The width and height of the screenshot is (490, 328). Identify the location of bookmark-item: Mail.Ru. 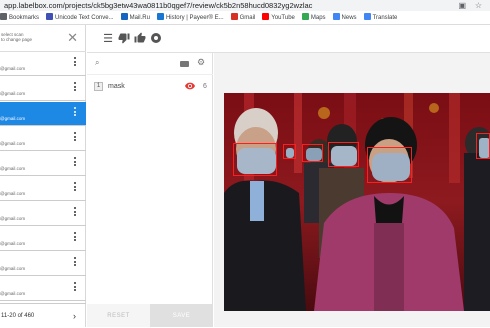
(135, 17).